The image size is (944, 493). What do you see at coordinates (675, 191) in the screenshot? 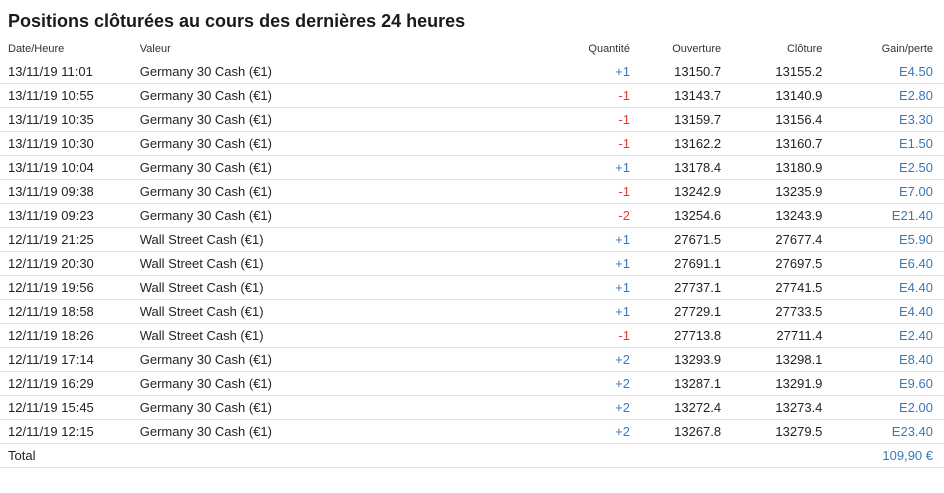
I see `cell-open: 13242.9` at bounding box center [675, 191].